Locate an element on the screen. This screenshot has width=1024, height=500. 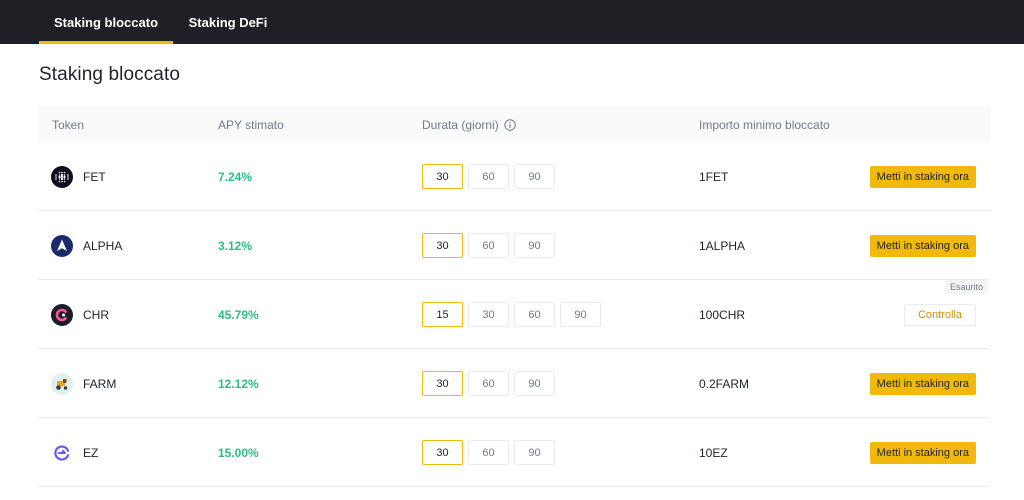
apy-value: 45.79% is located at coordinates (238, 314).